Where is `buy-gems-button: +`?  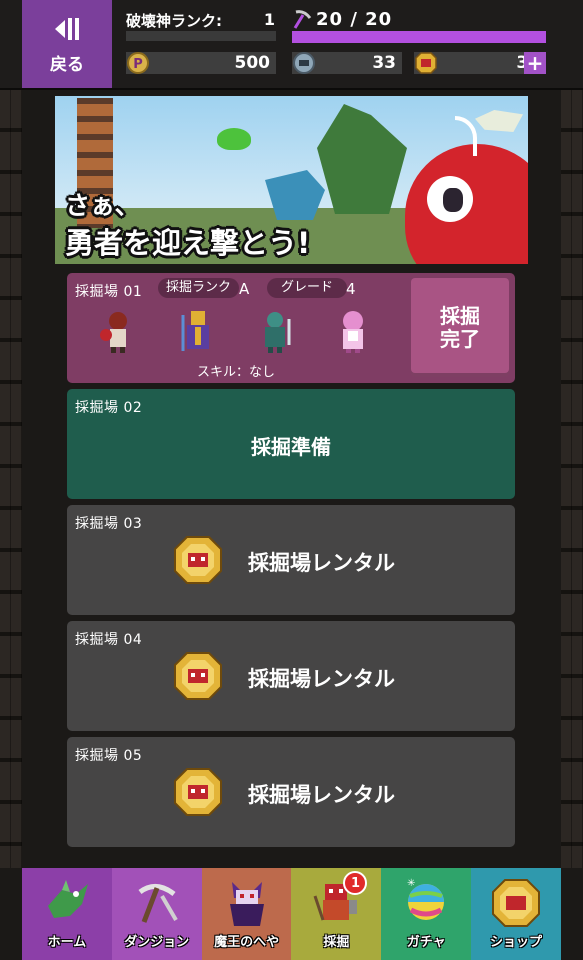 buy-gems-button: + is located at coordinates (535, 63).